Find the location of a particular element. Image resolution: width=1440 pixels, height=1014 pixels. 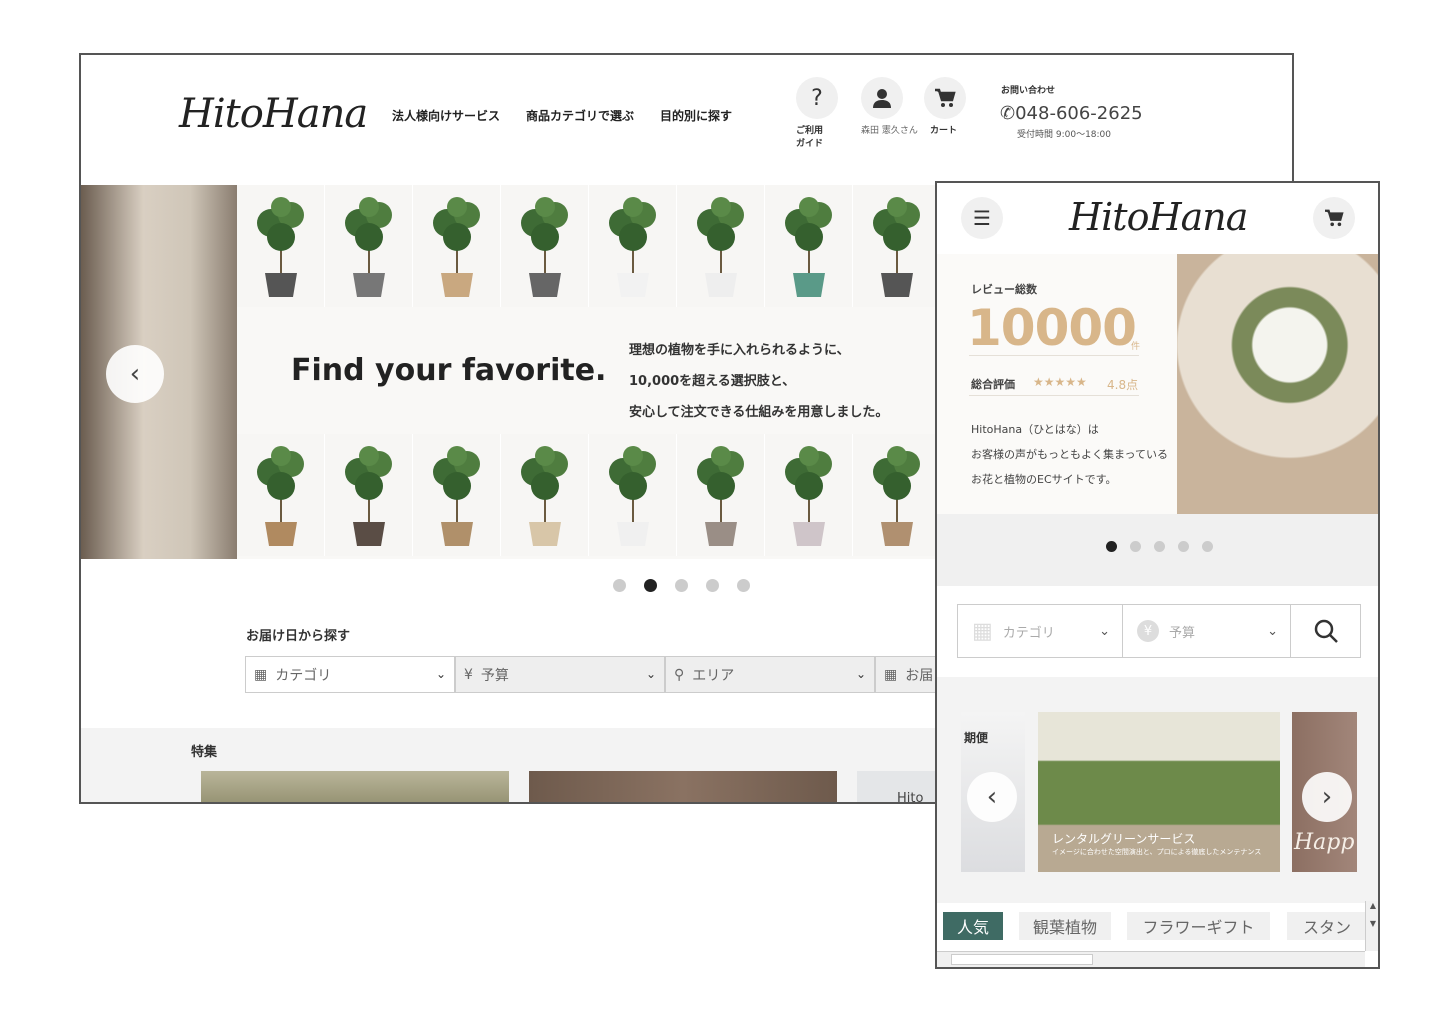

rating-label: 総合評価 is located at coordinates (993, 384).